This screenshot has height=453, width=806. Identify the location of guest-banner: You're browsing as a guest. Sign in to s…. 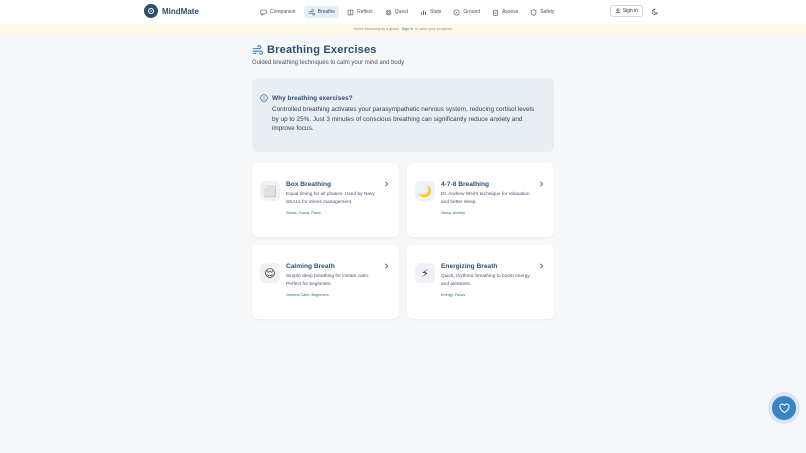
(403, 29).